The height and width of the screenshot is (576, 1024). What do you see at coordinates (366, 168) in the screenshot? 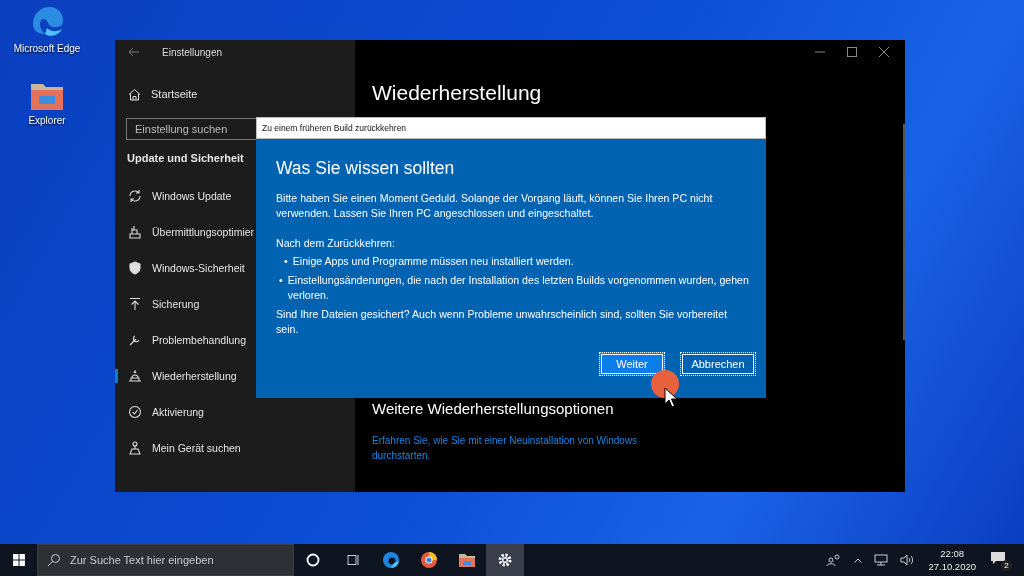
I see `dialog-heading: Was Sie wissen sollten` at bounding box center [366, 168].